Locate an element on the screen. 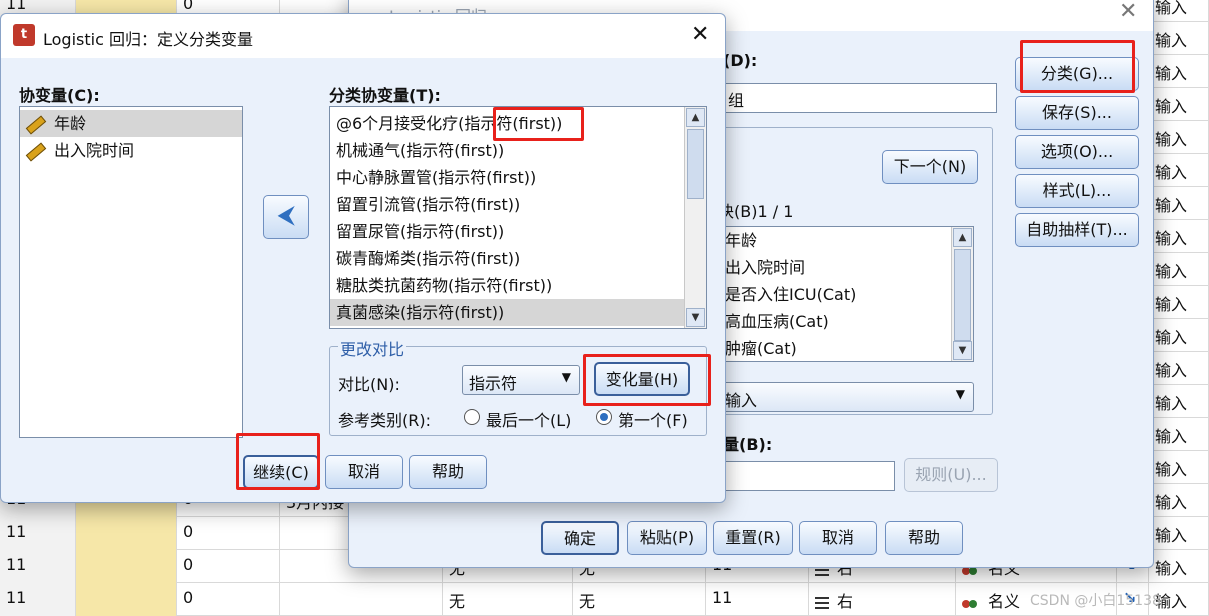 This screenshot has height=616, width=1209. list-item: 高血压病(Cat) is located at coordinates (846, 321).